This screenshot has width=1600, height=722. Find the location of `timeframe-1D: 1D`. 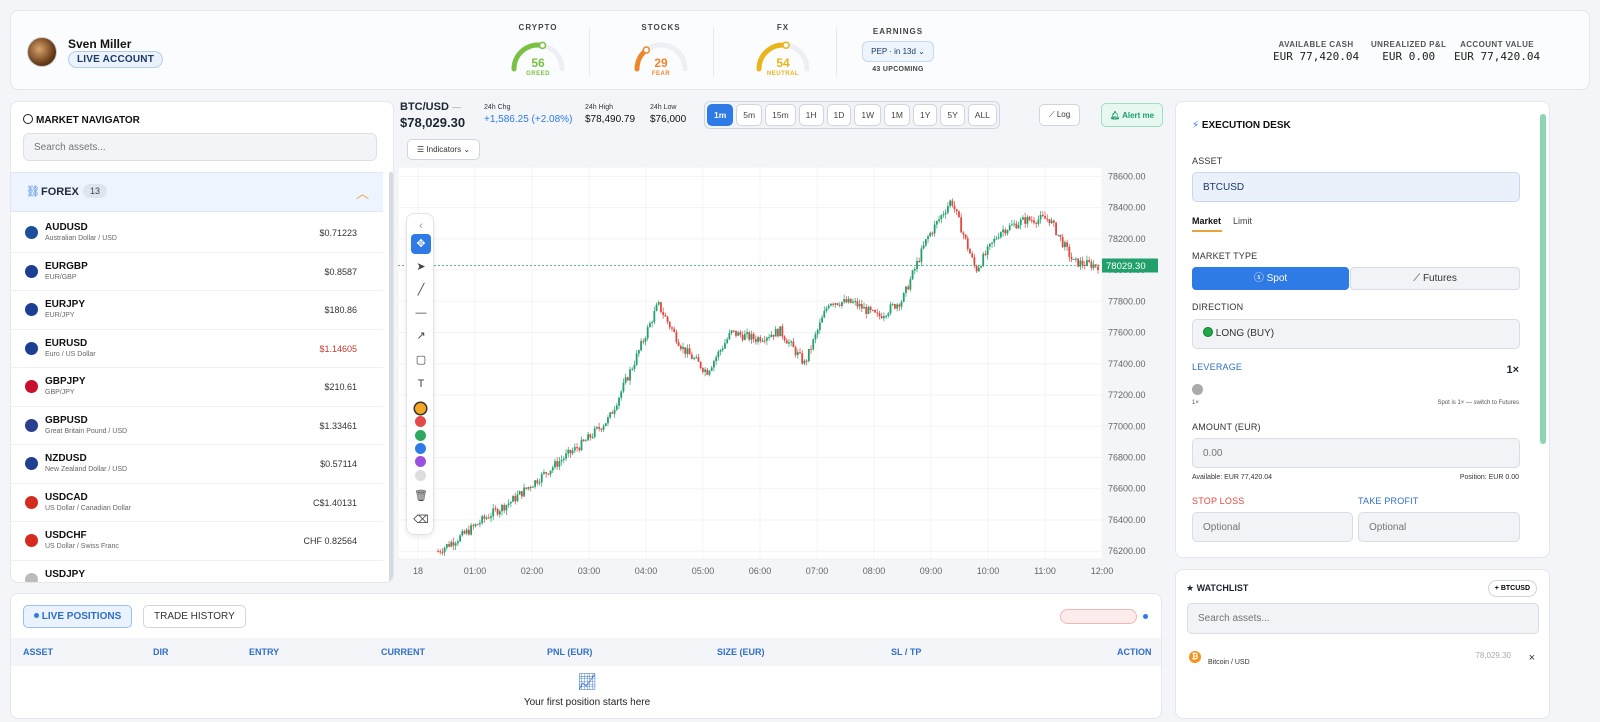

timeframe-1D: 1D is located at coordinates (839, 115).